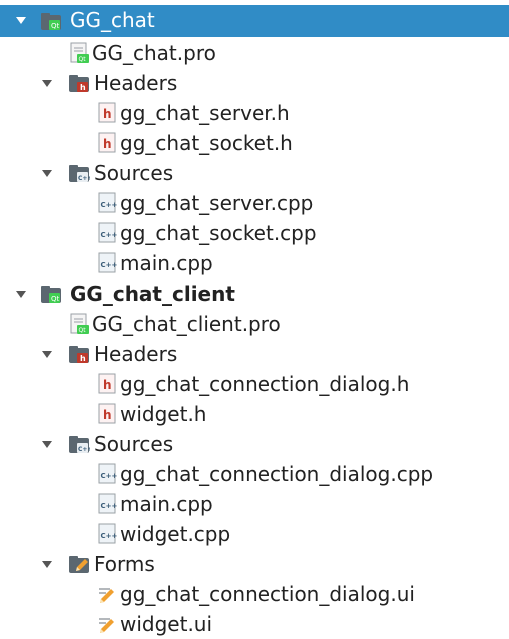 This screenshot has height=639, width=509. Describe the element at coordinates (217, 203) in the screenshot. I see `cpp-file-label: gg_chat_server.cpp` at that location.